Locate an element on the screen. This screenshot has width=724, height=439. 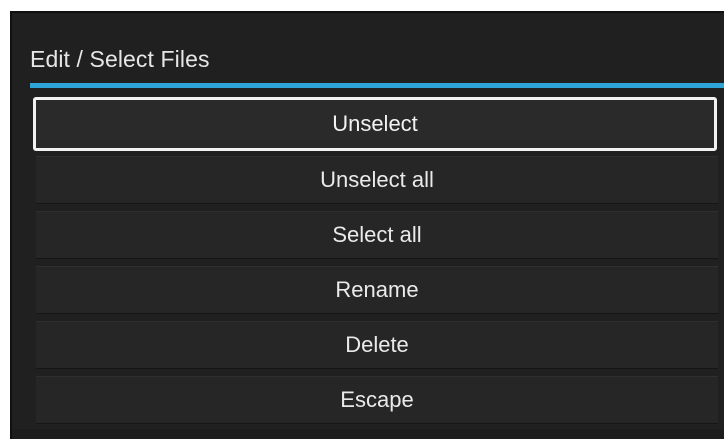
menu-item-label: Rename is located at coordinates (377, 289).